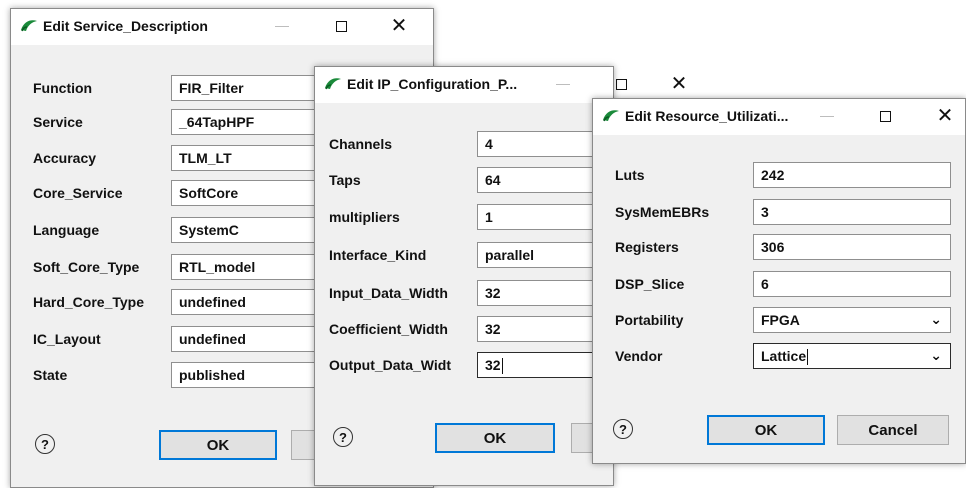  Describe the element at coordinates (63, 88) in the screenshot. I see `function-label: Function` at that location.